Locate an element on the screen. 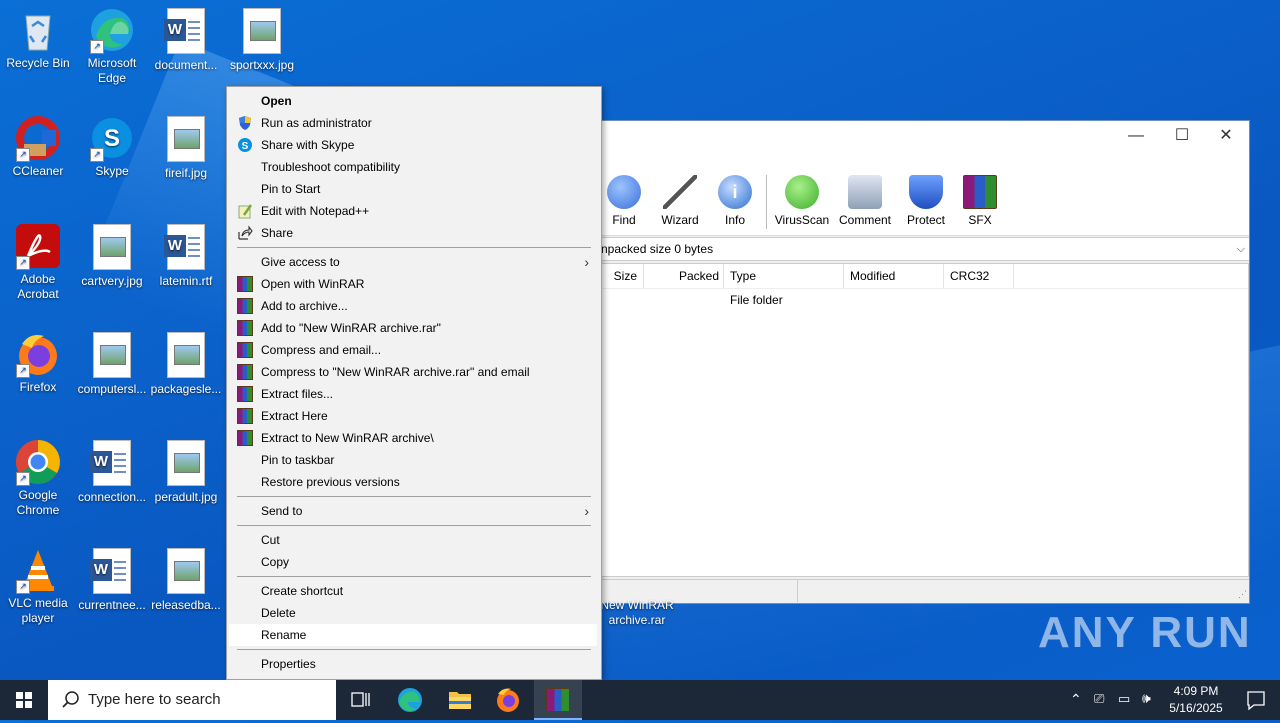  menu-item-copy: Copy is located at coordinates (413, 562).